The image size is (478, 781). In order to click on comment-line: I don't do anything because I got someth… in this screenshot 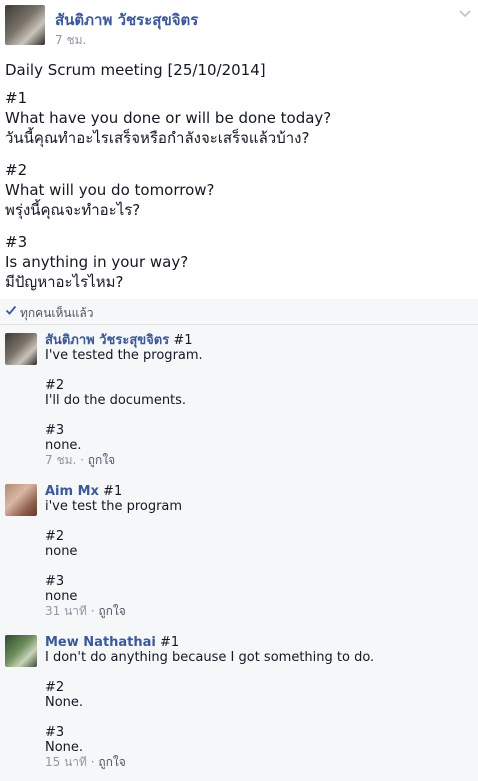, I will do `click(210, 657)`.